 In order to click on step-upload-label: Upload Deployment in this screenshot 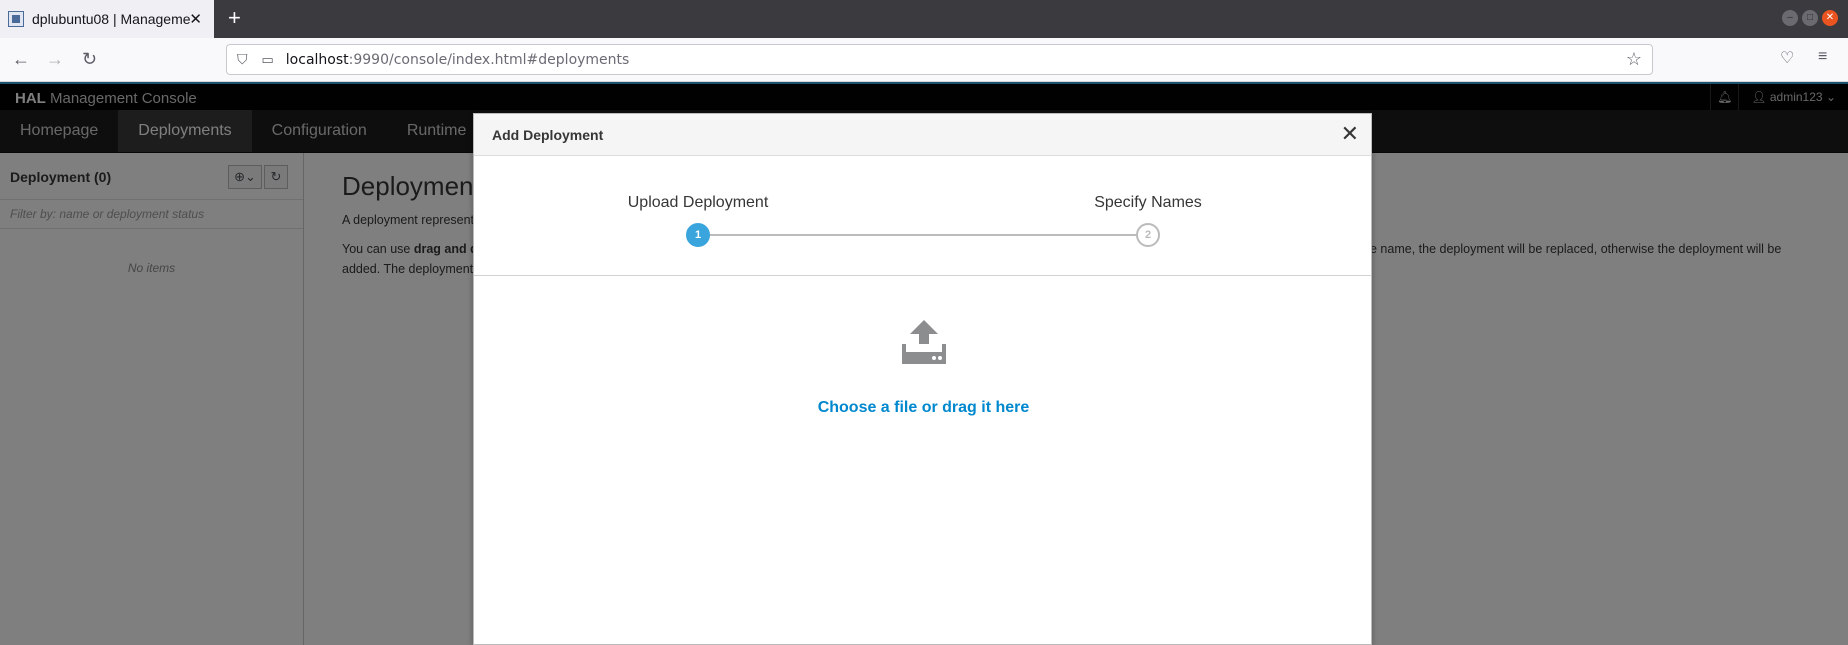, I will do `click(698, 202)`.